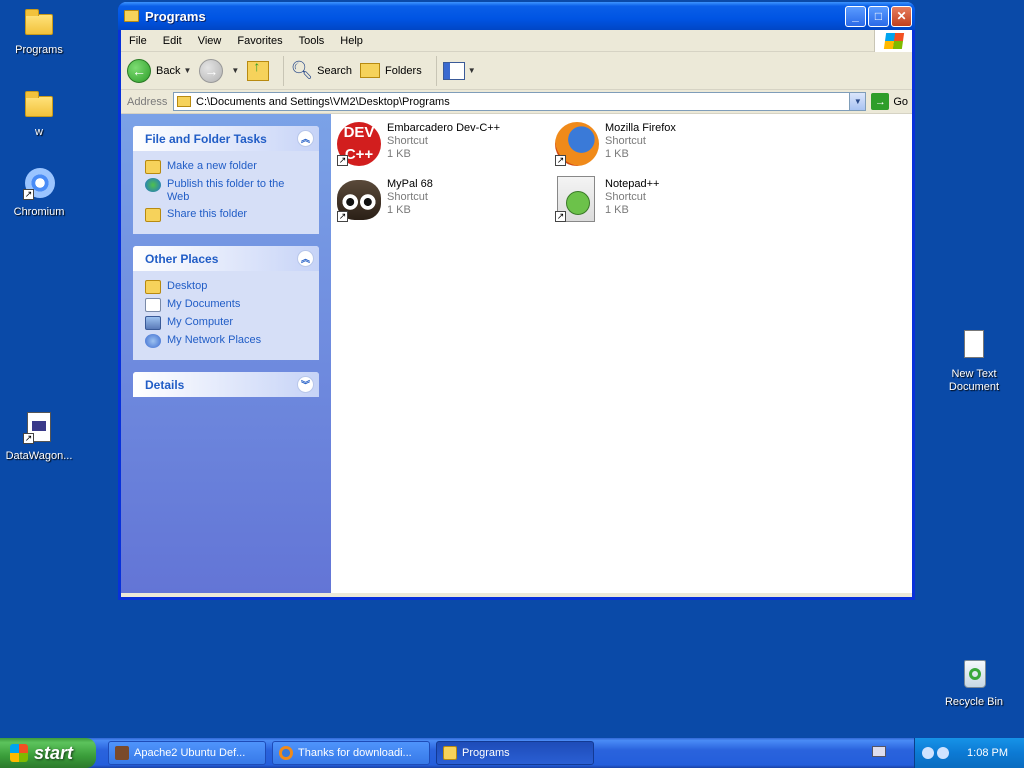 The height and width of the screenshot is (768, 1024). Describe the element at coordinates (305, 384) in the screenshot. I see `expand-icon: ︾` at that location.